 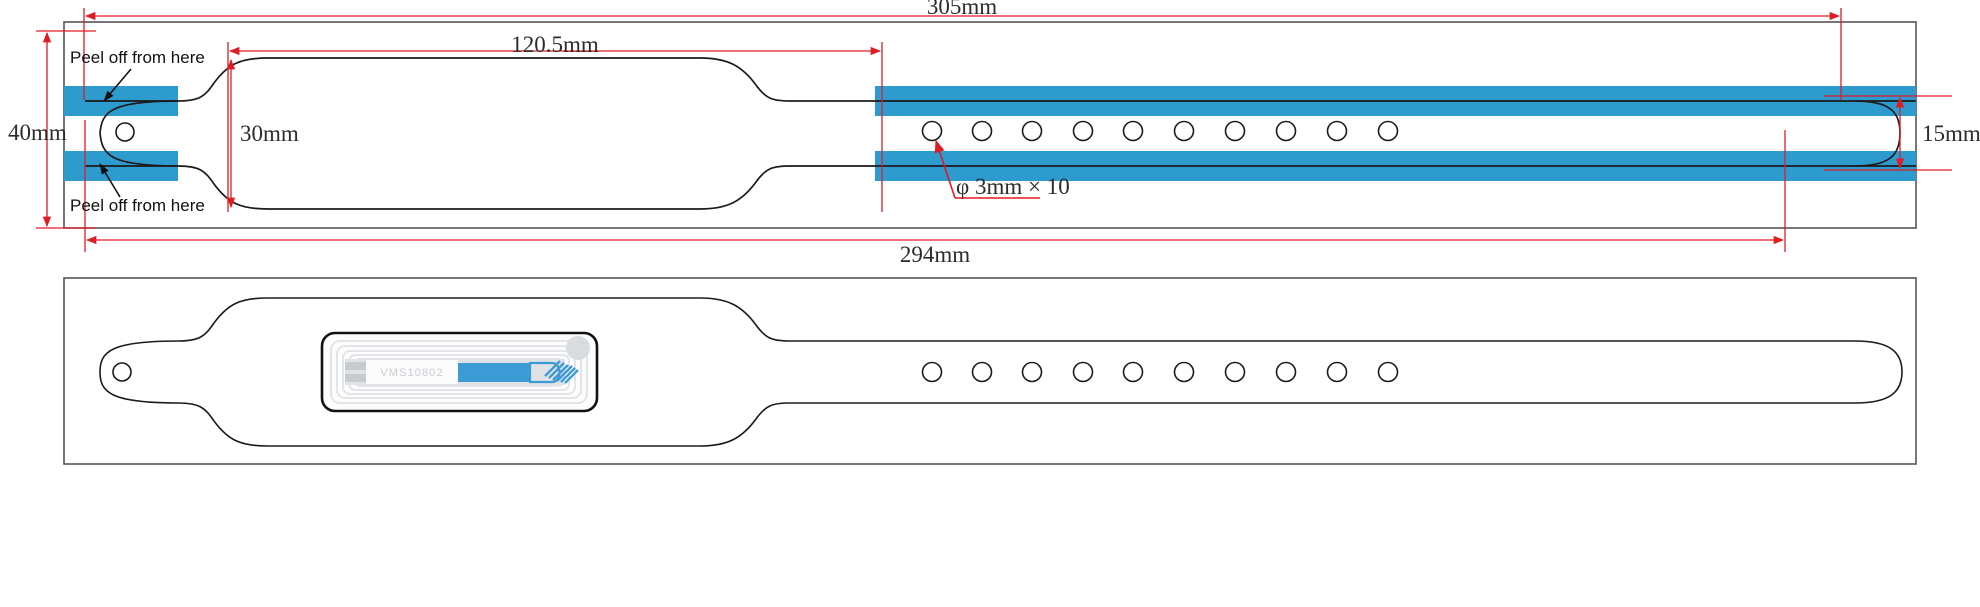 What do you see at coordinates (122, 372) in the screenshot?
I see `bottom-view-tag-hole` at bounding box center [122, 372].